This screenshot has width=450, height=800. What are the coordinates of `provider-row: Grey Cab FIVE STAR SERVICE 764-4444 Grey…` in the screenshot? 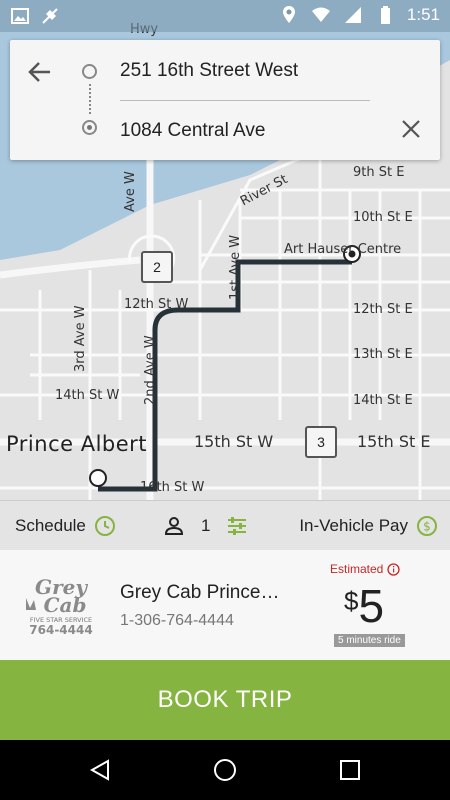 It's located at (225, 605).